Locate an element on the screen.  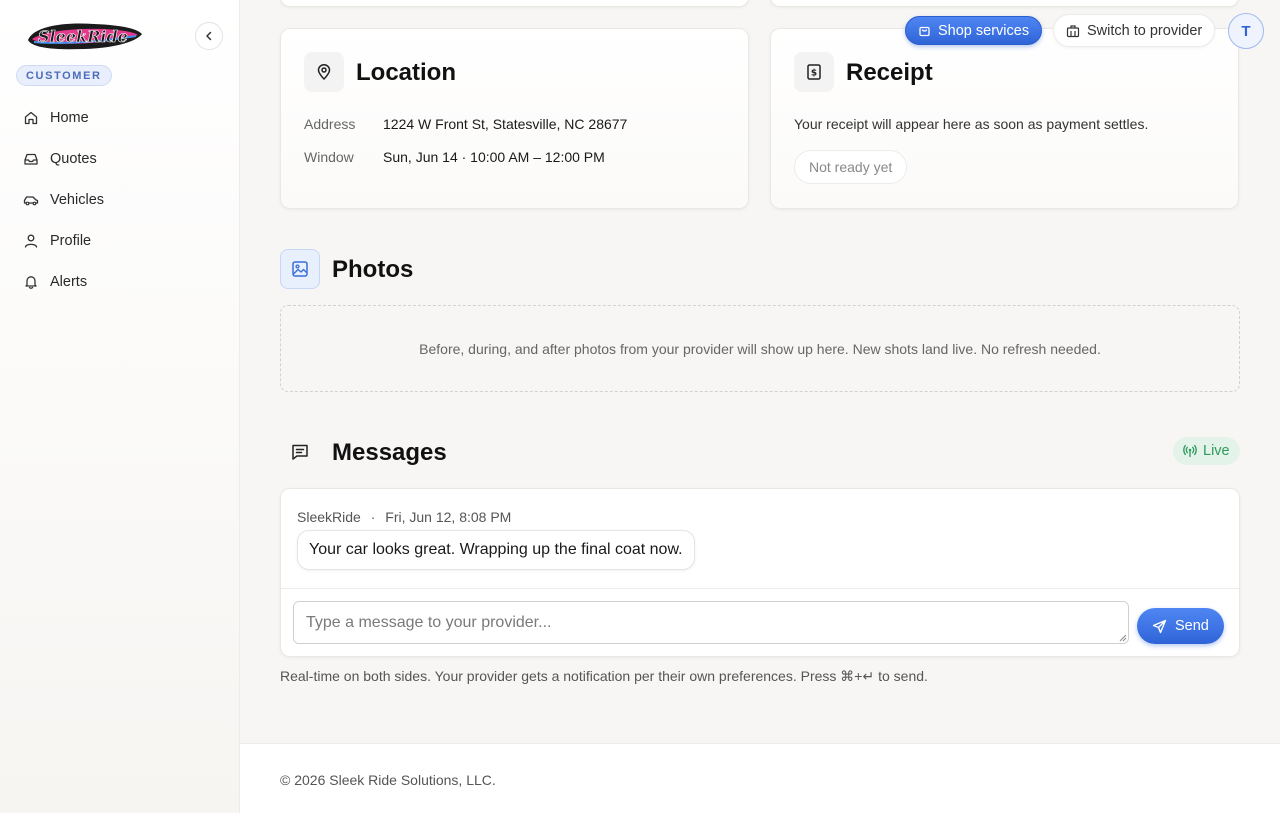
messages-divider is located at coordinates (760, 588).